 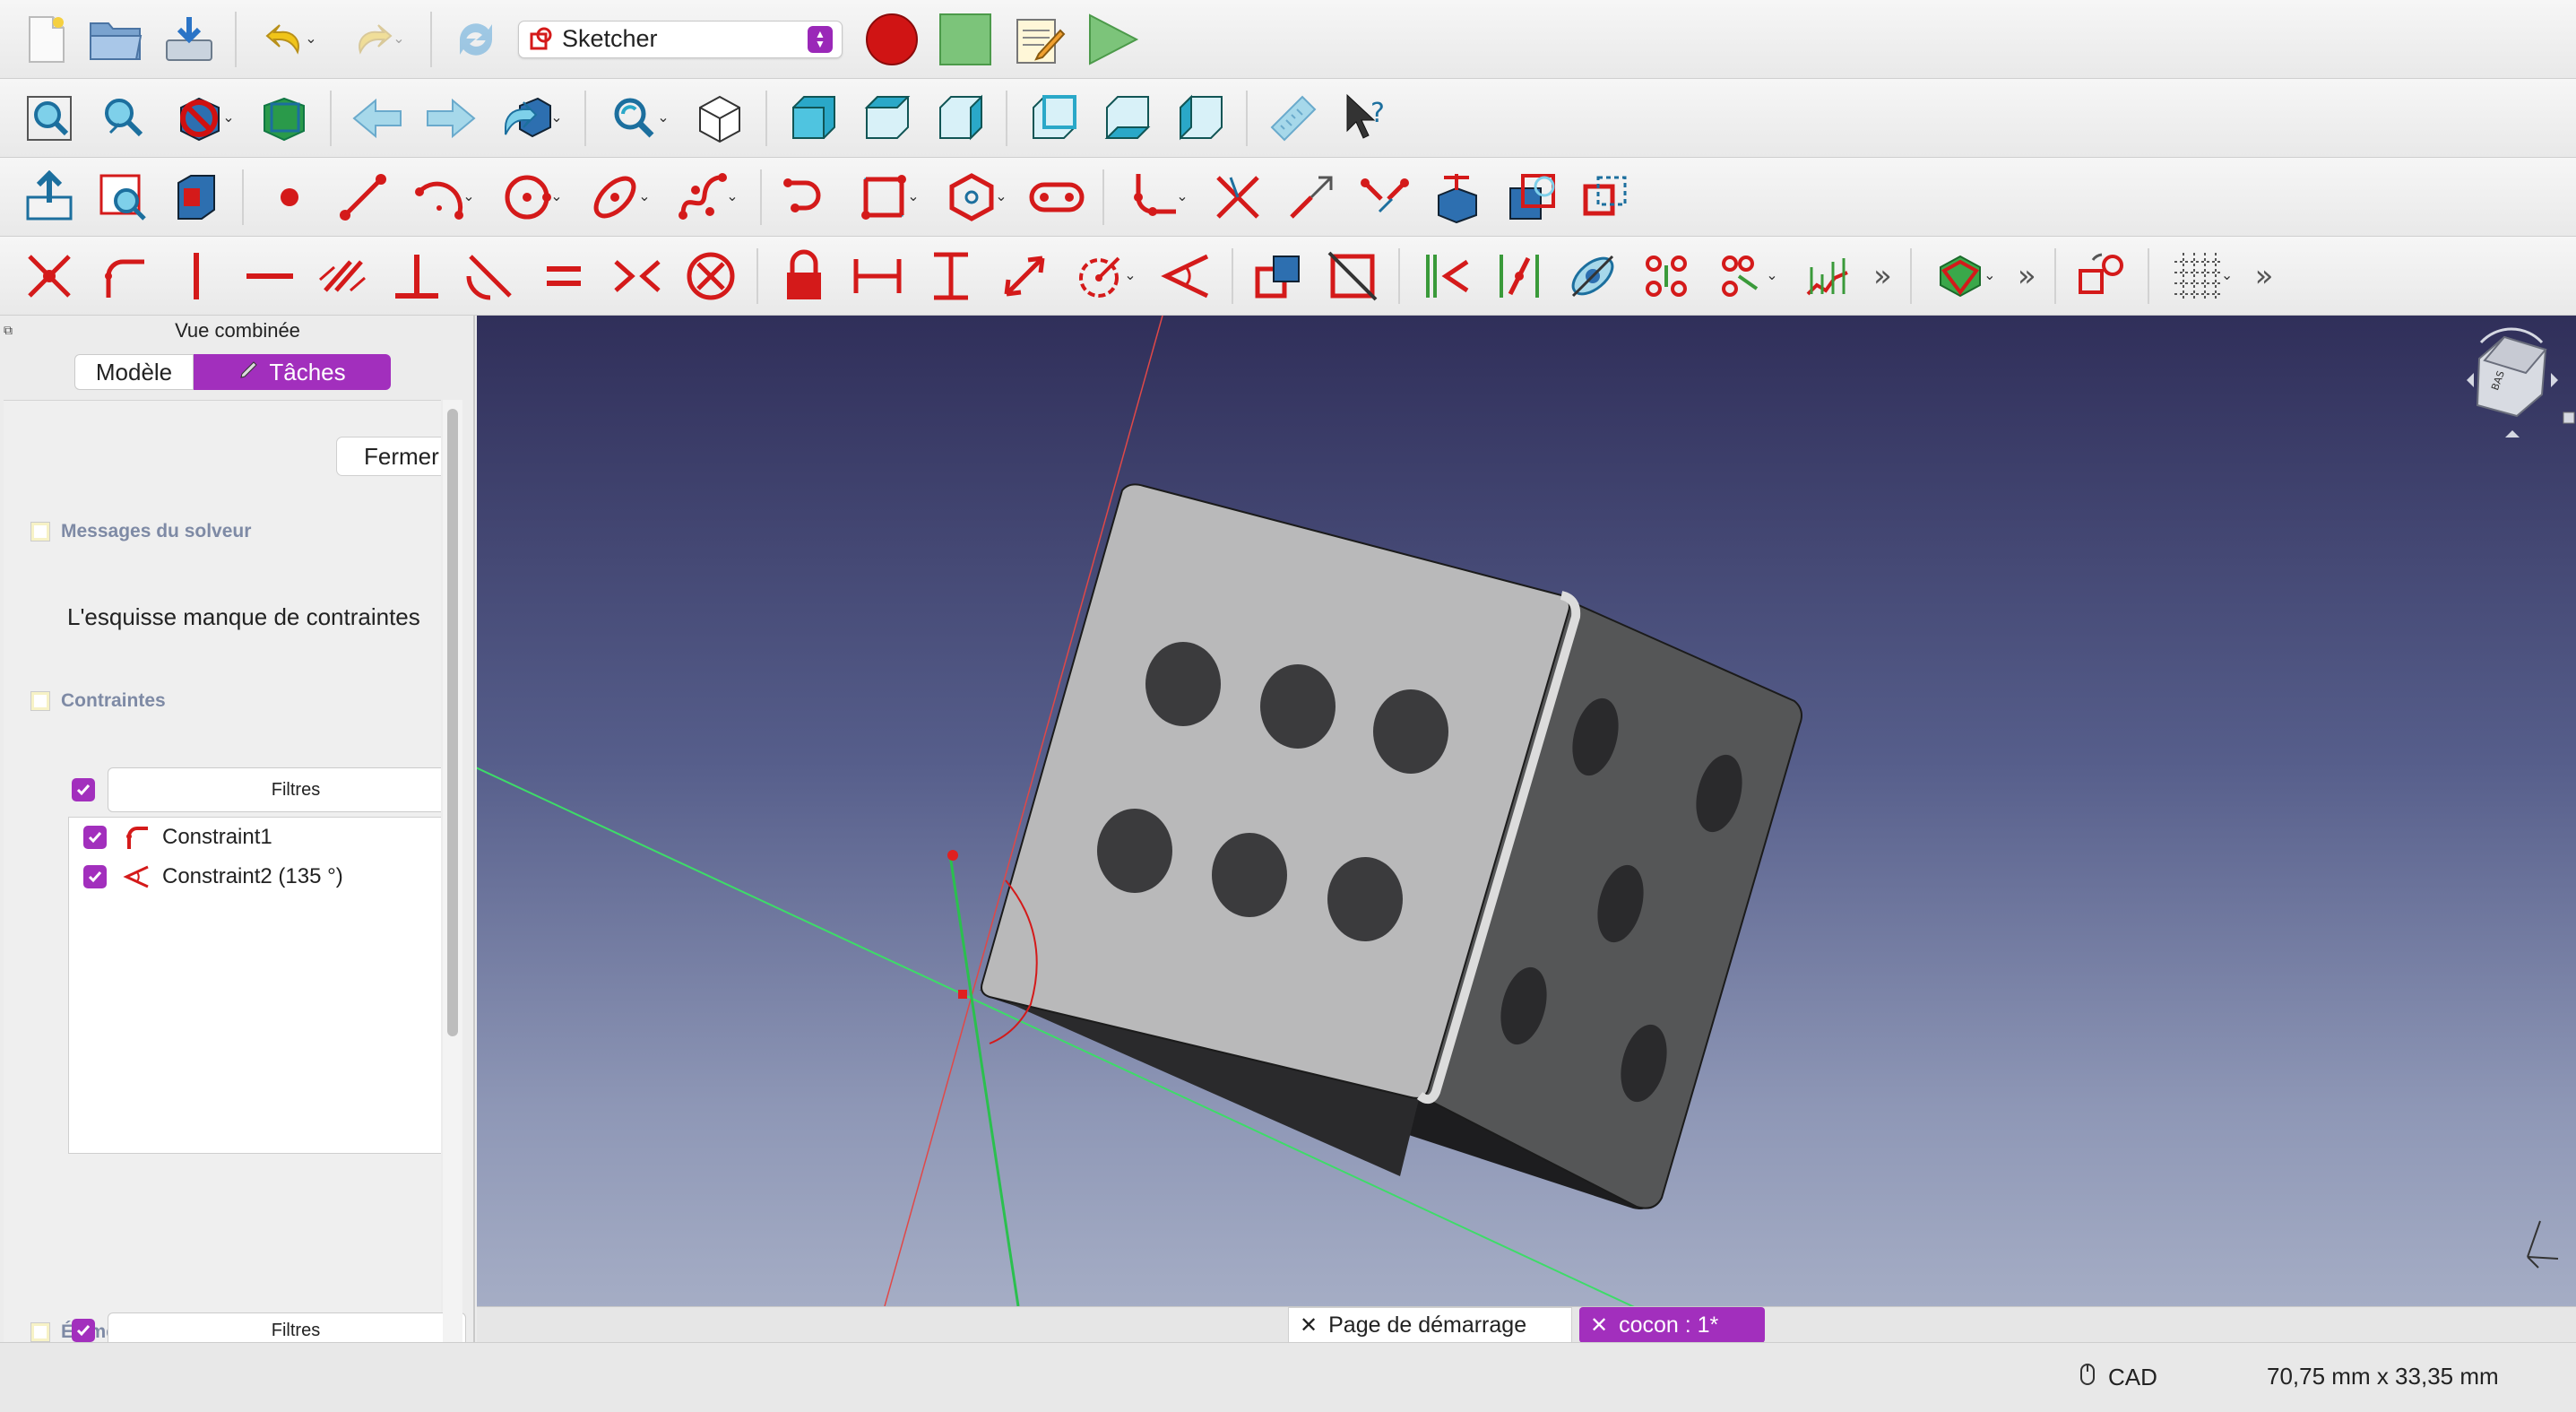 What do you see at coordinates (1105, 276) in the screenshot?
I see `radius-constraint-icon: ⌄` at bounding box center [1105, 276].